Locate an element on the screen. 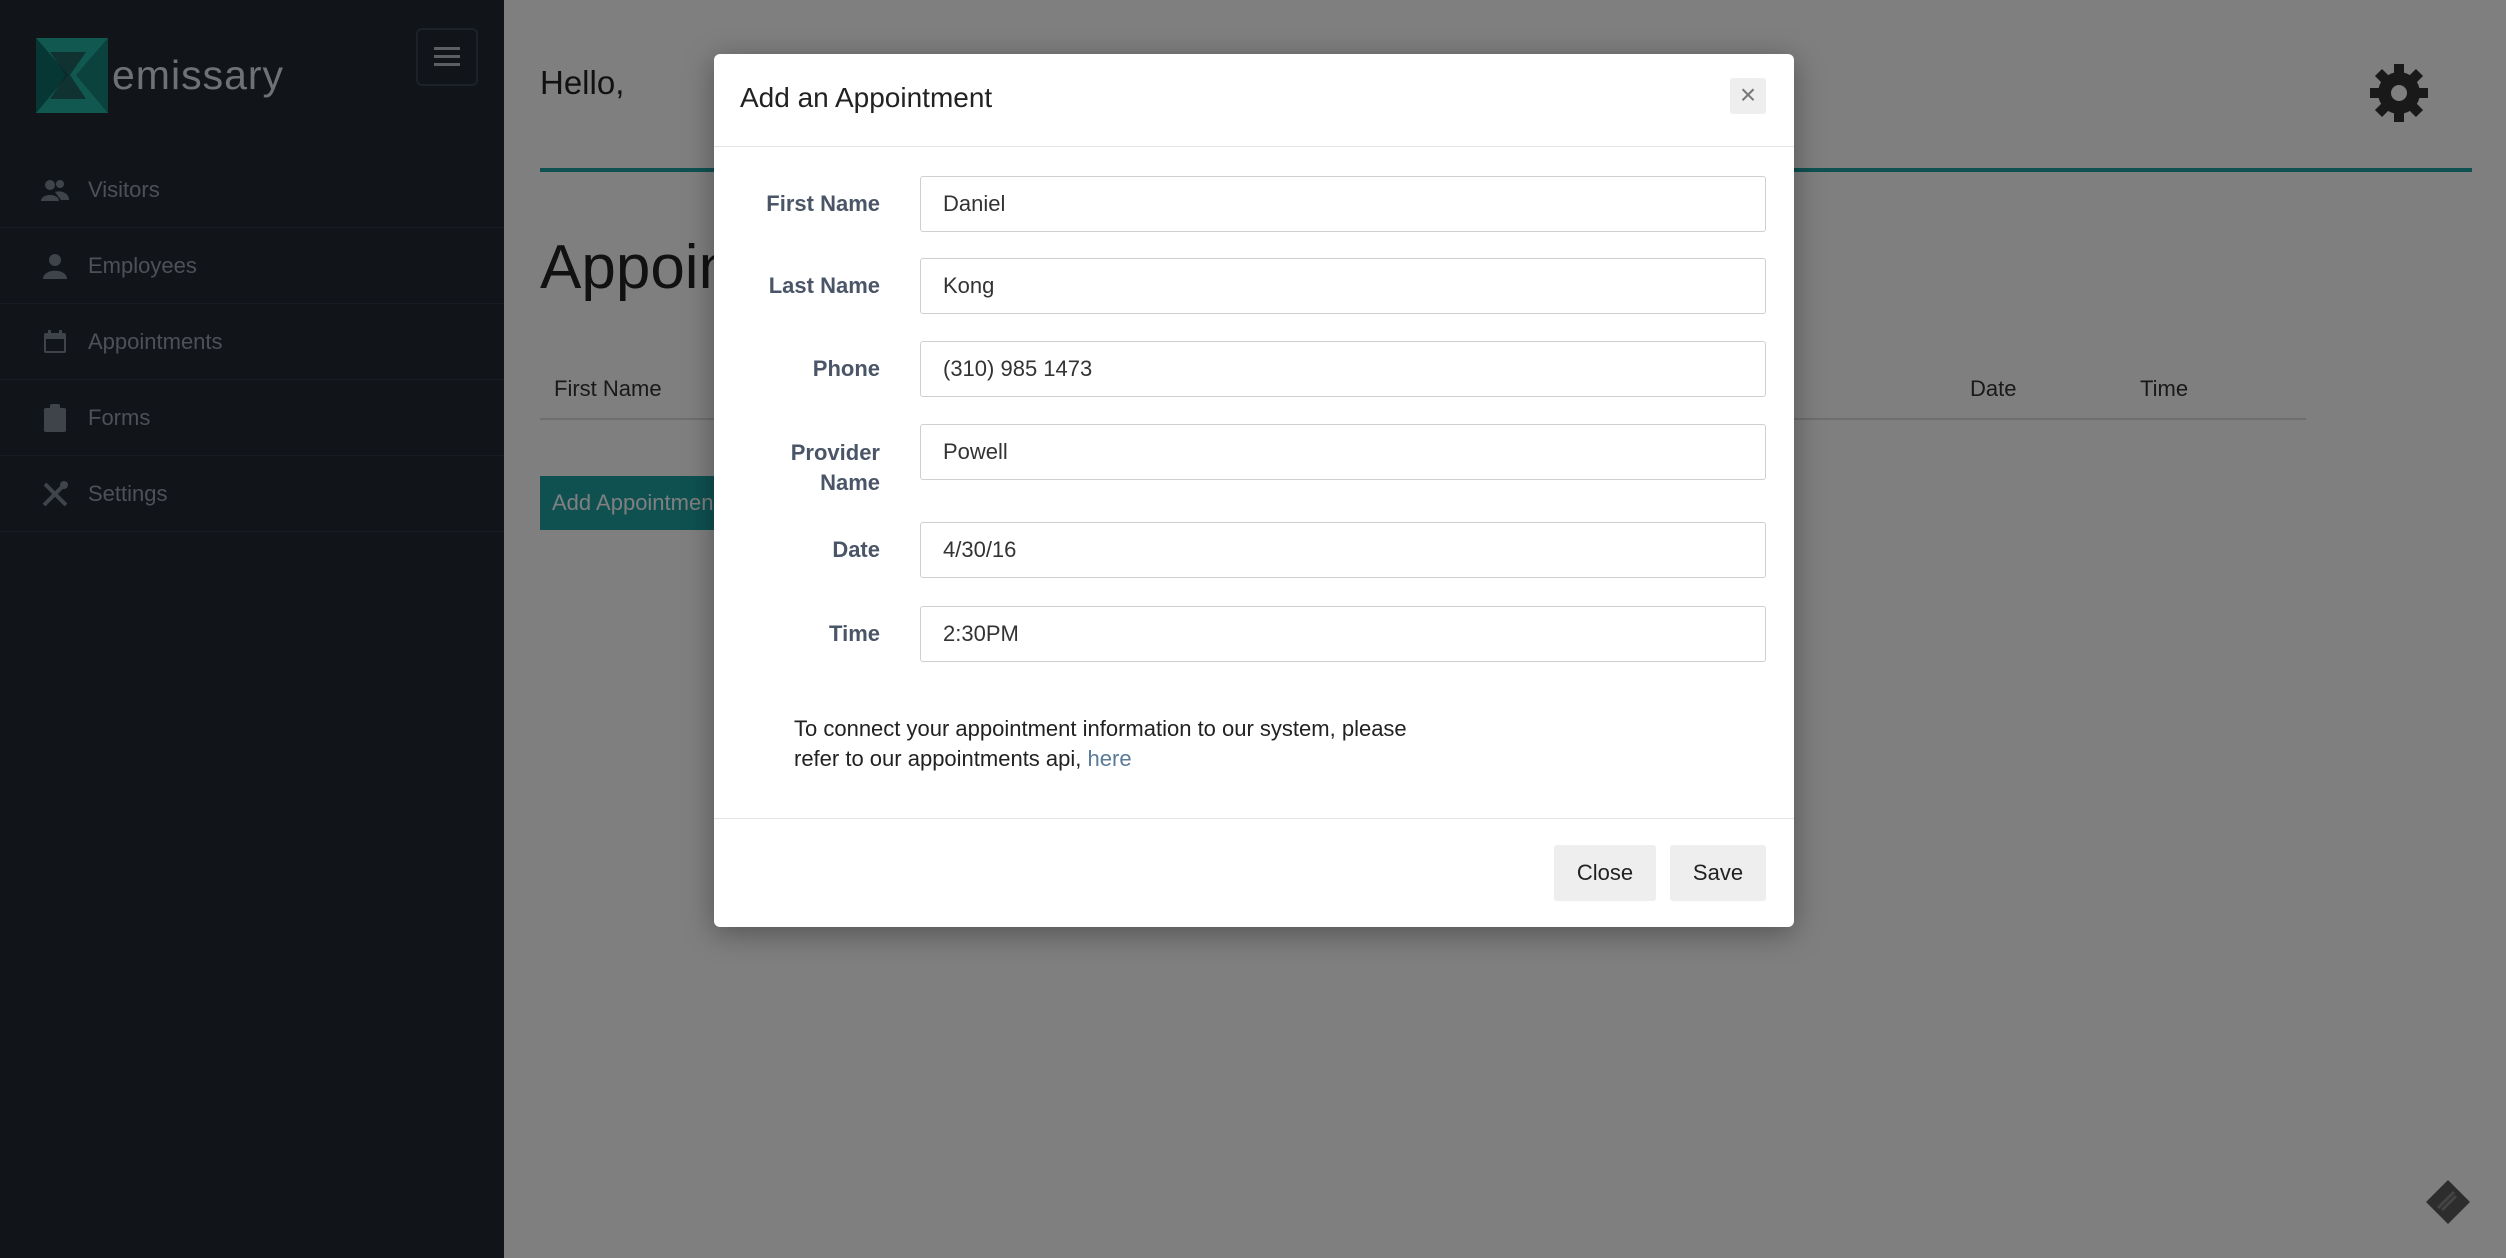 This screenshot has height=1258, width=2506. time-label: Time is located at coordinates (854, 633).